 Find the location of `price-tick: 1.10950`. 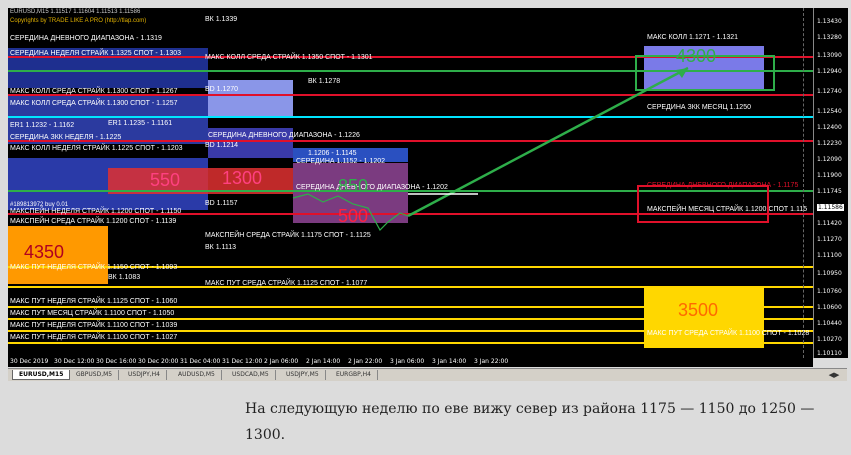

price-tick: 1.10950 is located at coordinates (829, 273).